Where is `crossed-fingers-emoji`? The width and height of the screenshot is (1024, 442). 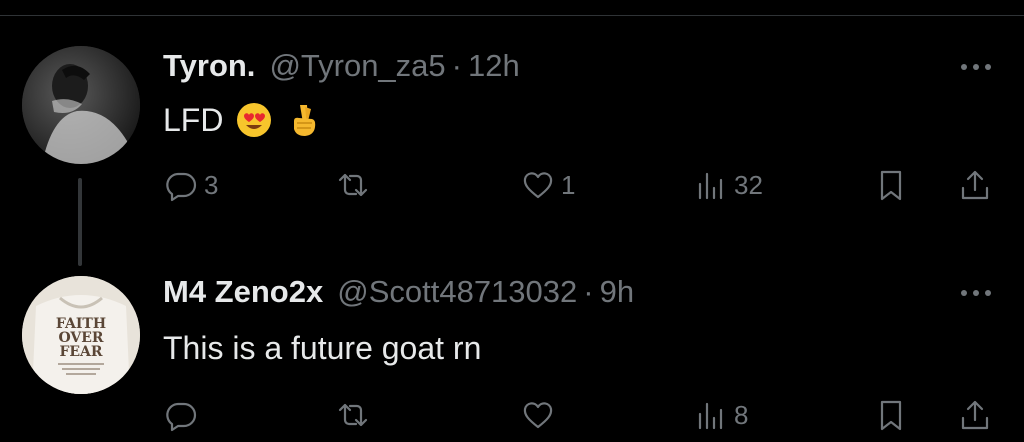
crossed-fingers-emoji is located at coordinates (305, 120).